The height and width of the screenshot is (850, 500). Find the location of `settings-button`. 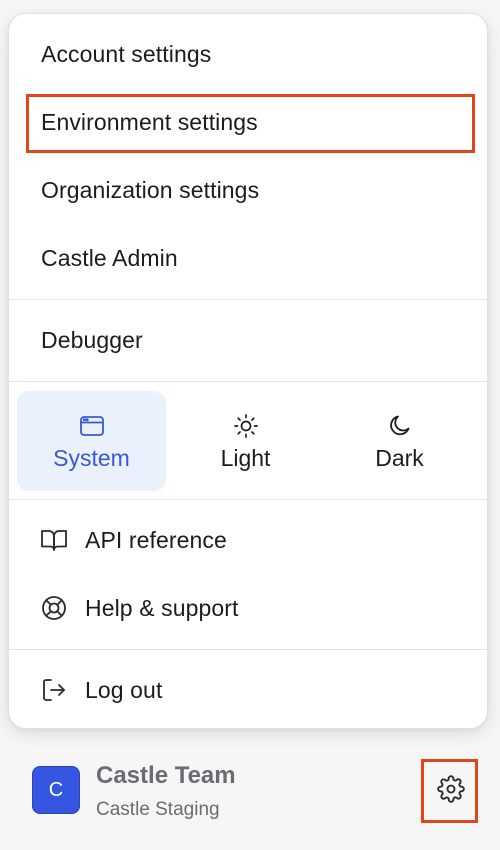

settings-button is located at coordinates (450, 791).